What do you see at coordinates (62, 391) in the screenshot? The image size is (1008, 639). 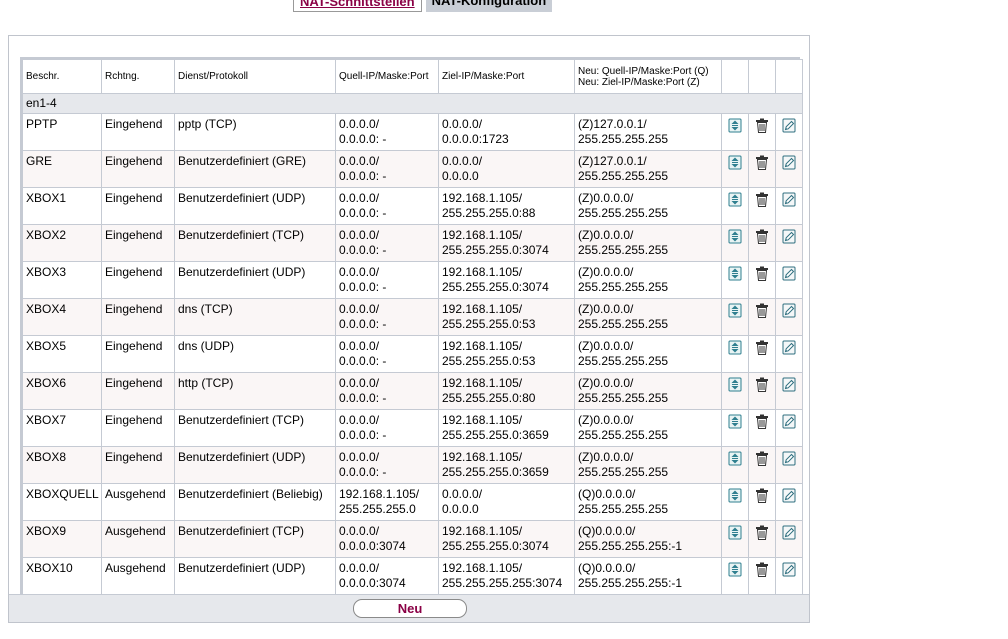 I see `cell-description: XBOX6` at bounding box center [62, 391].